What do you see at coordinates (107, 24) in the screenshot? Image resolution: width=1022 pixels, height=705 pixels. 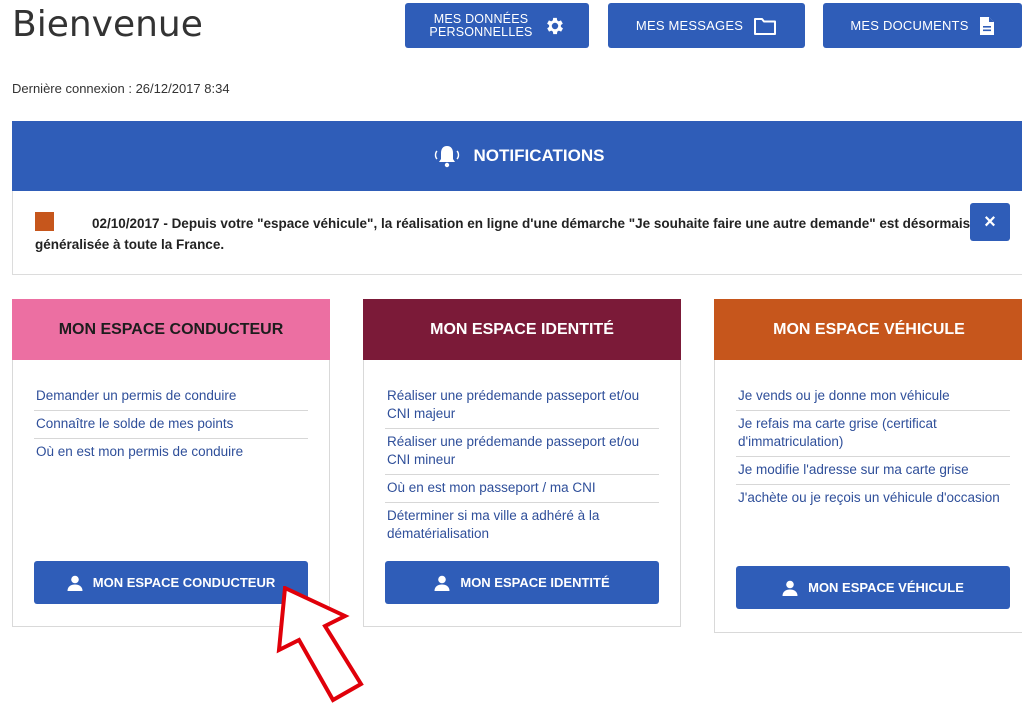 I see `page-title: Bienvenue` at bounding box center [107, 24].